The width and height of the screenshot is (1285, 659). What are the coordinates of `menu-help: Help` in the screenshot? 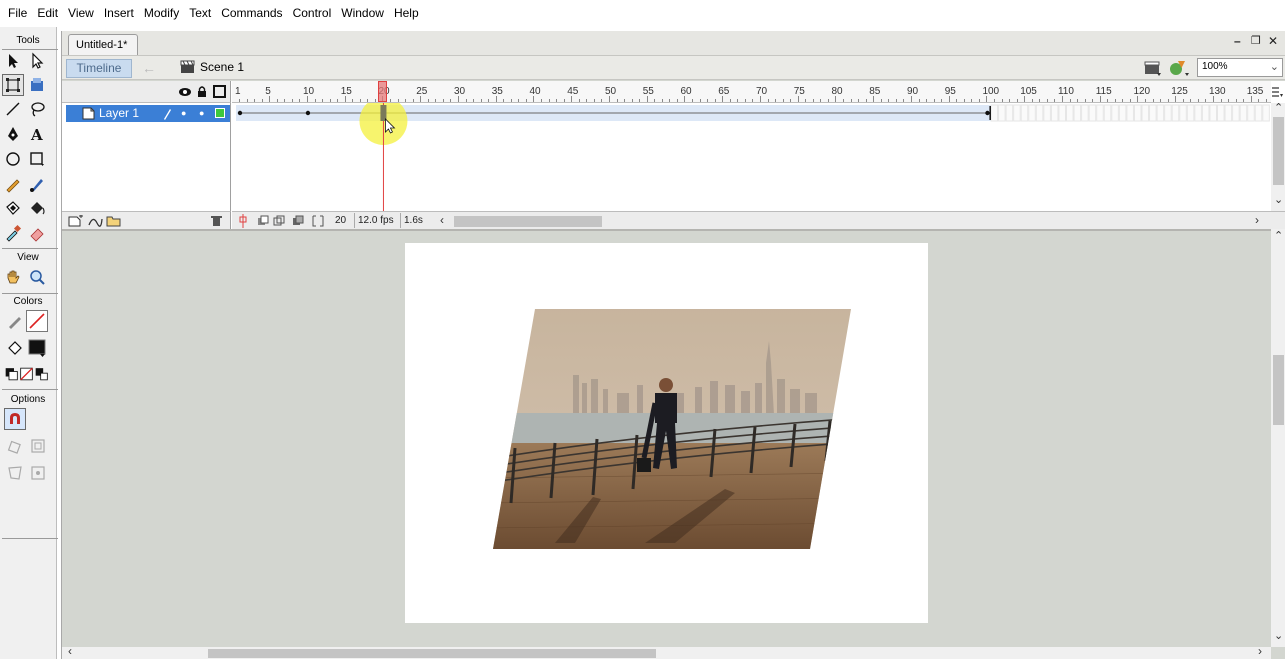 It's located at (406, 13).